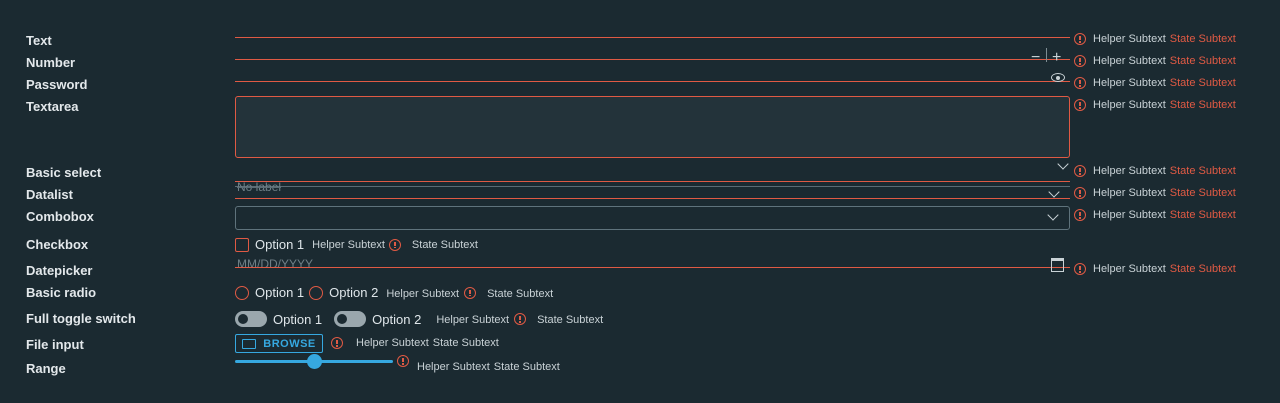 This screenshot has height=403, width=1280. What do you see at coordinates (652, 127) in the screenshot?
I see `textarea-input` at bounding box center [652, 127].